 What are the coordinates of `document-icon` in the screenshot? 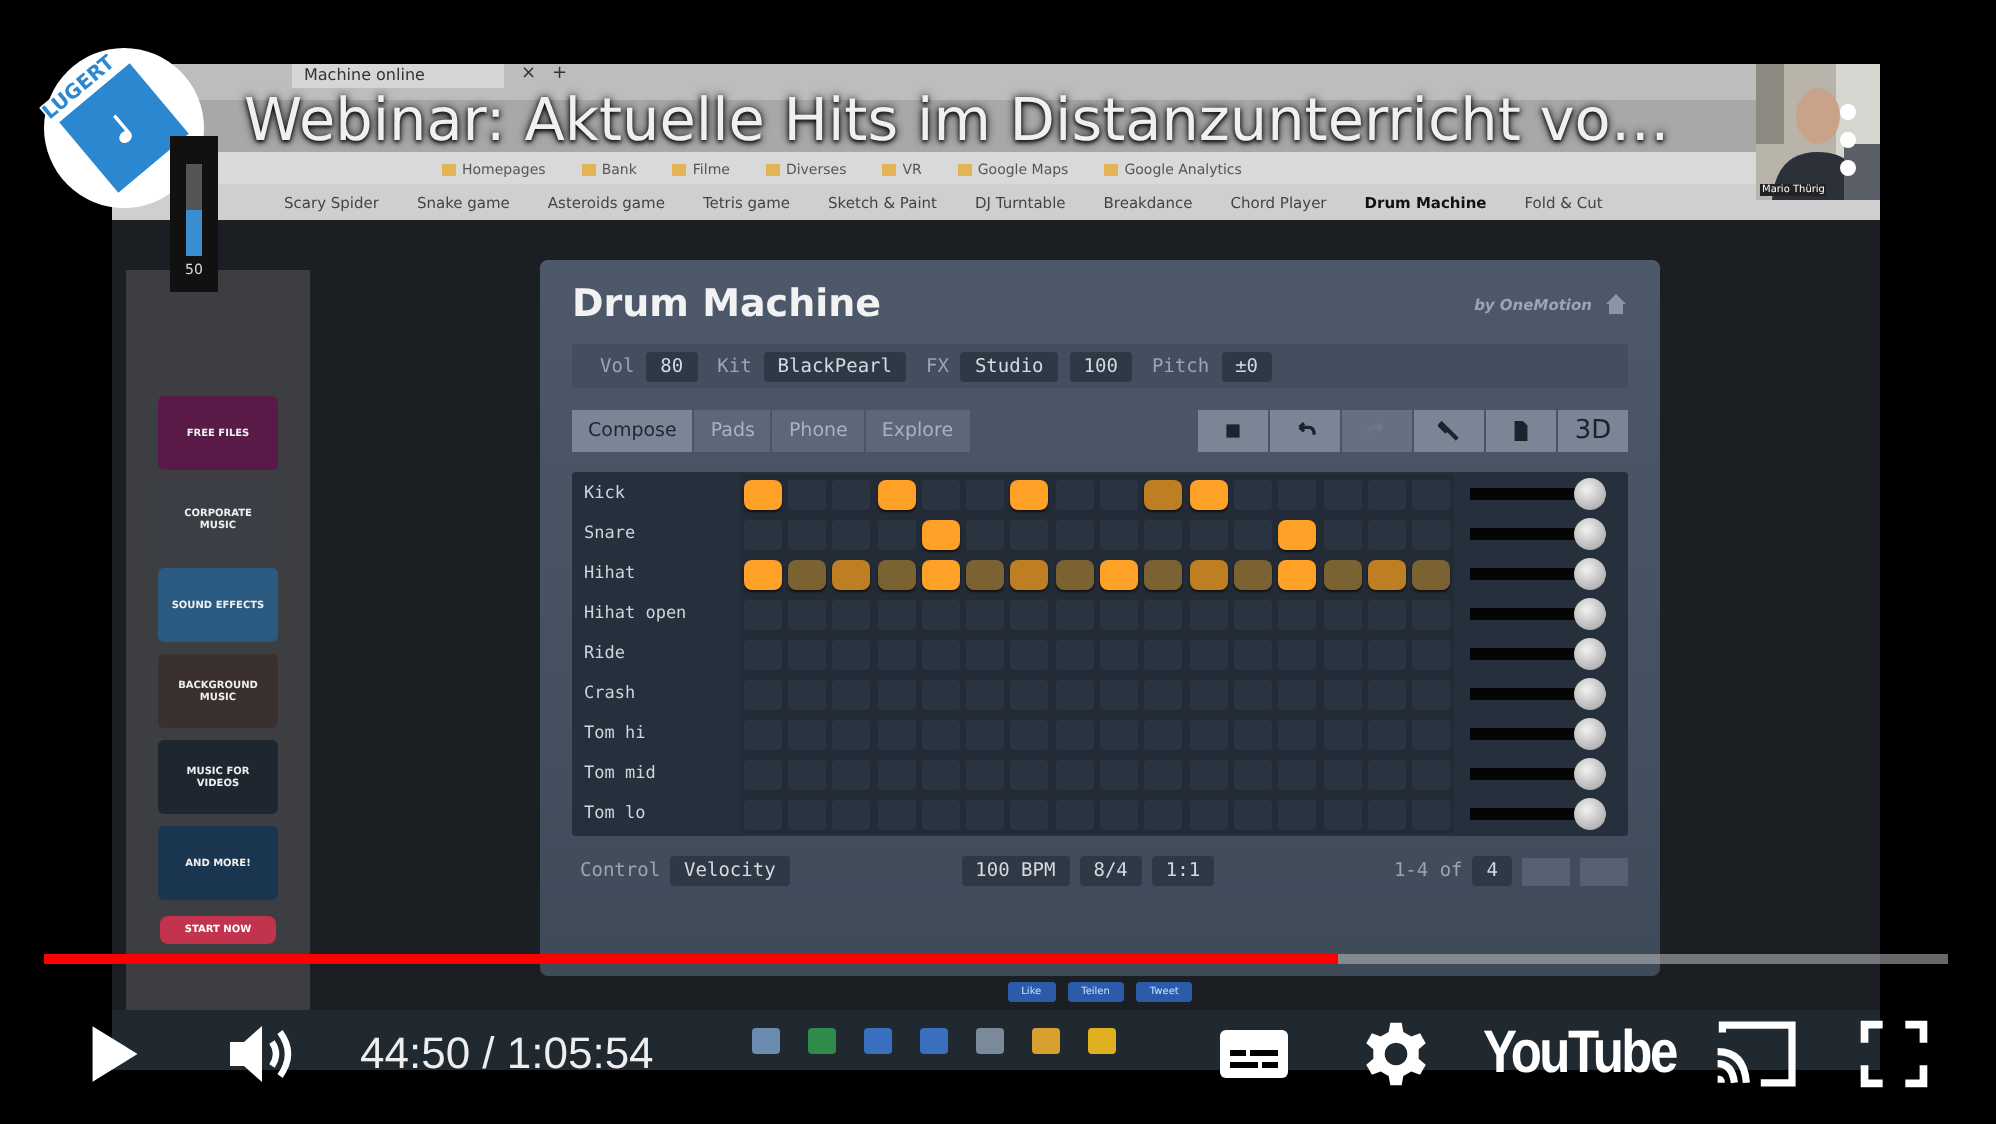 It's located at (1521, 431).